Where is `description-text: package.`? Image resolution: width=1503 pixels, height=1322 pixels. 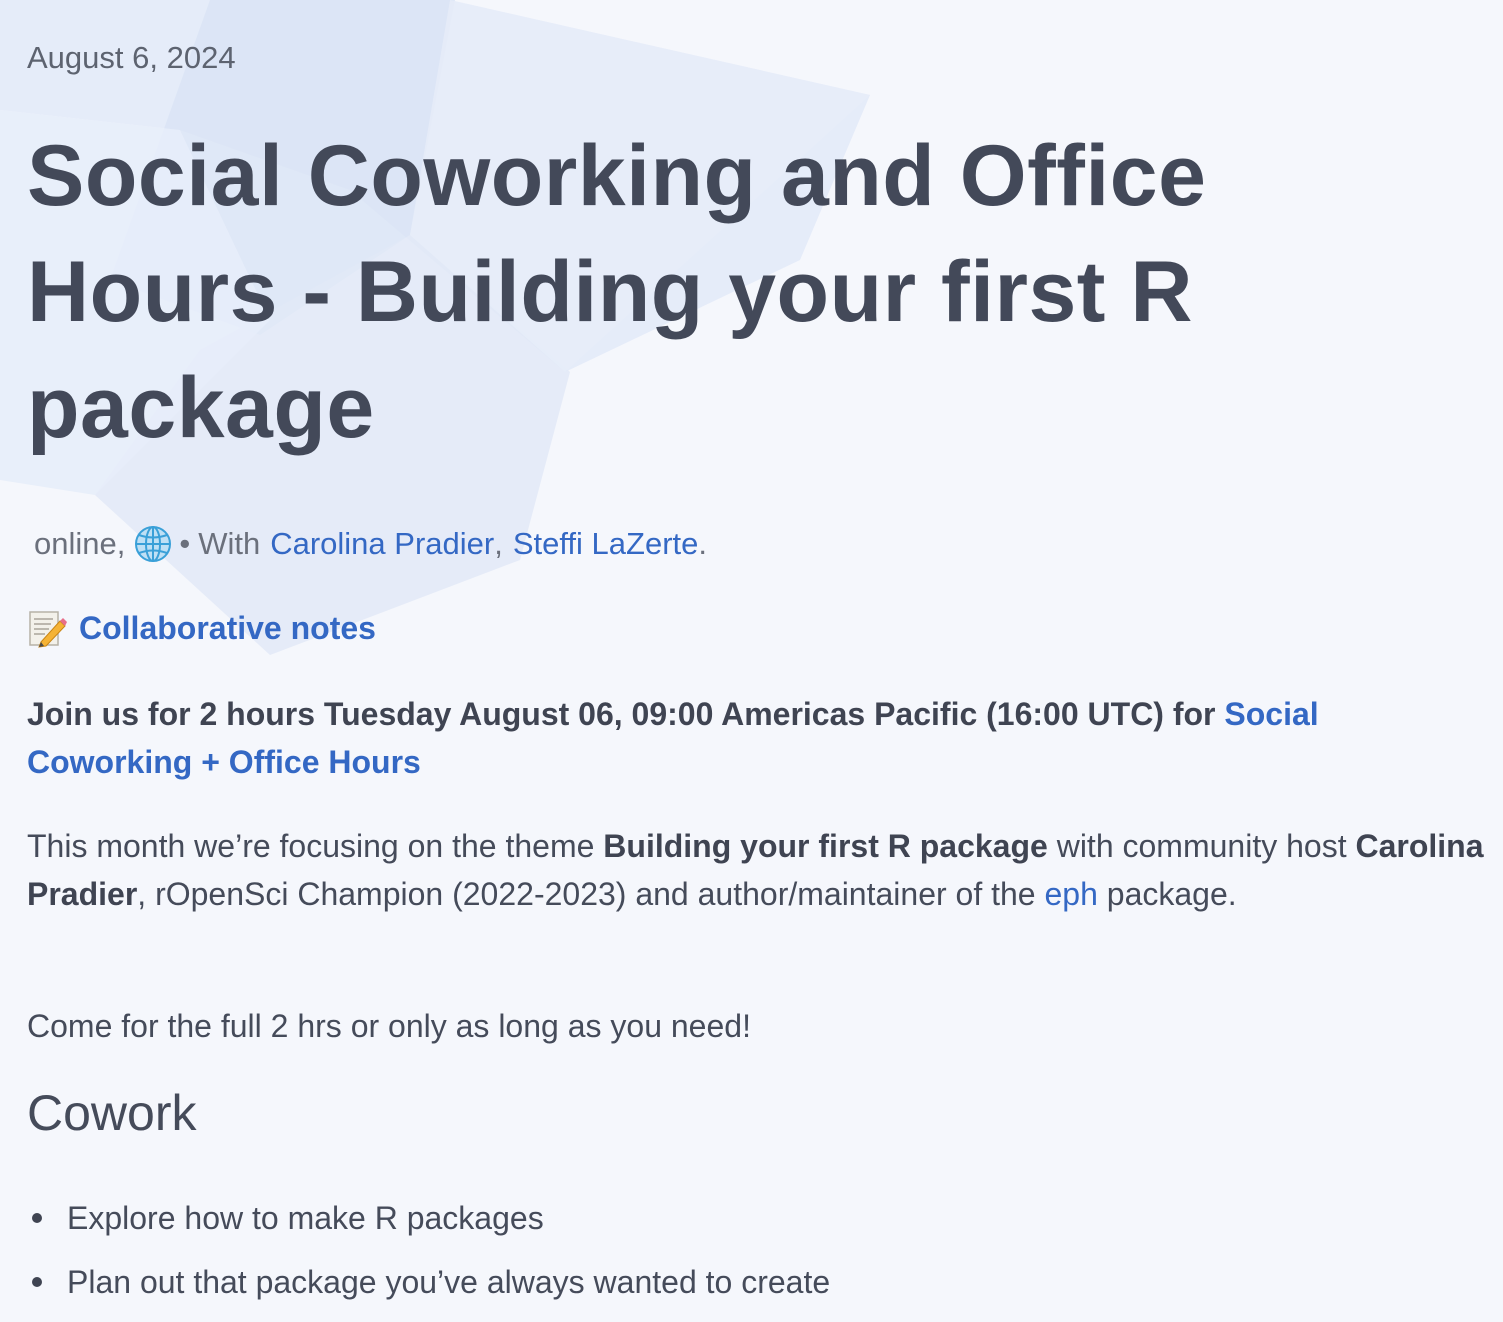
description-text: package. is located at coordinates (1167, 894).